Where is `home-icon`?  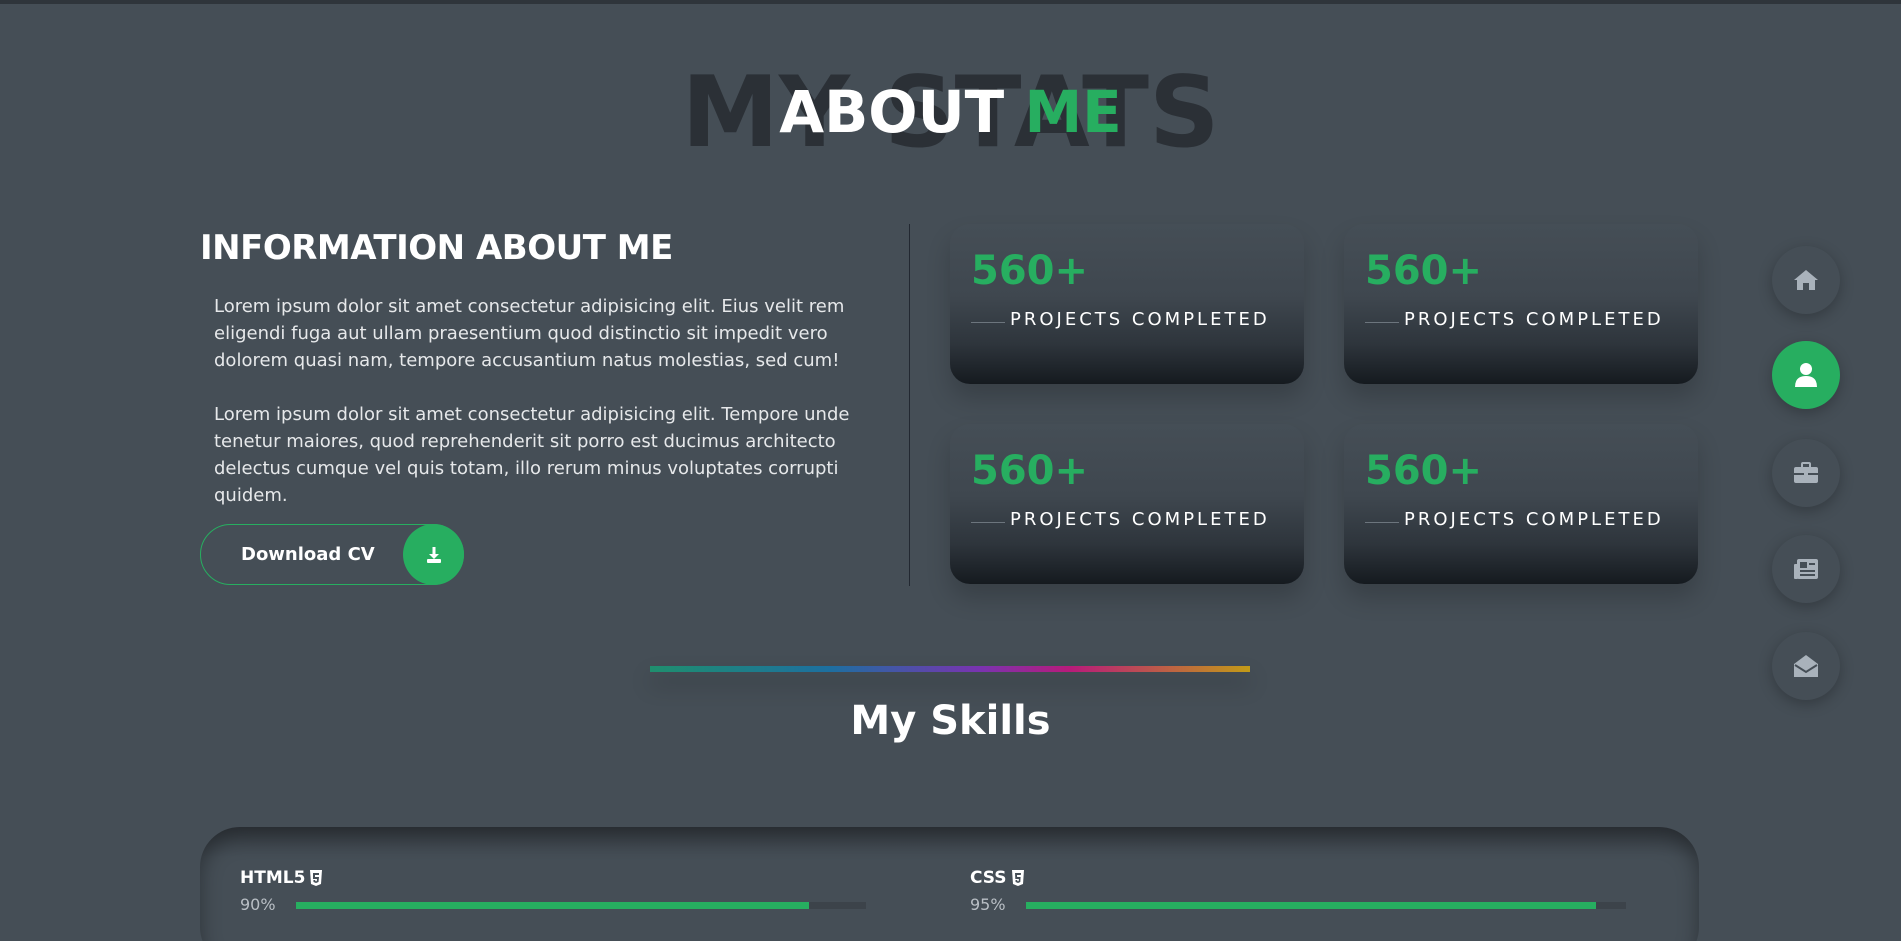
home-icon is located at coordinates (1806, 280).